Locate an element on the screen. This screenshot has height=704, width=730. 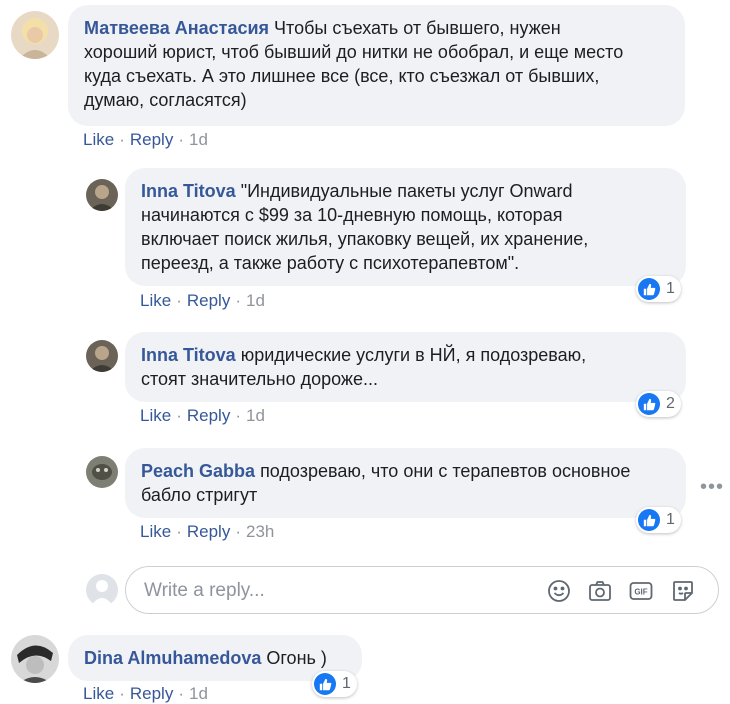
reply-composer: GIF is located at coordinates (422, 590).